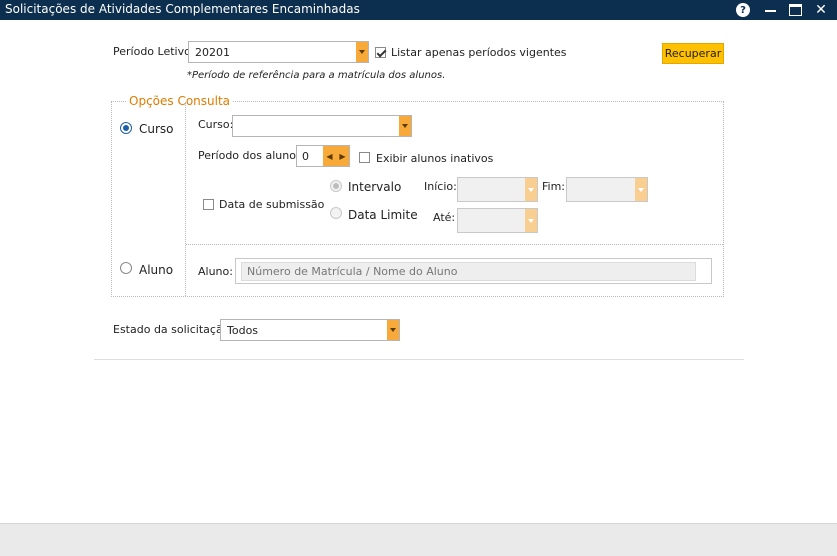 The width and height of the screenshot is (837, 556). I want to click on aluno-radio-label: Aluno, so click(156, 270).